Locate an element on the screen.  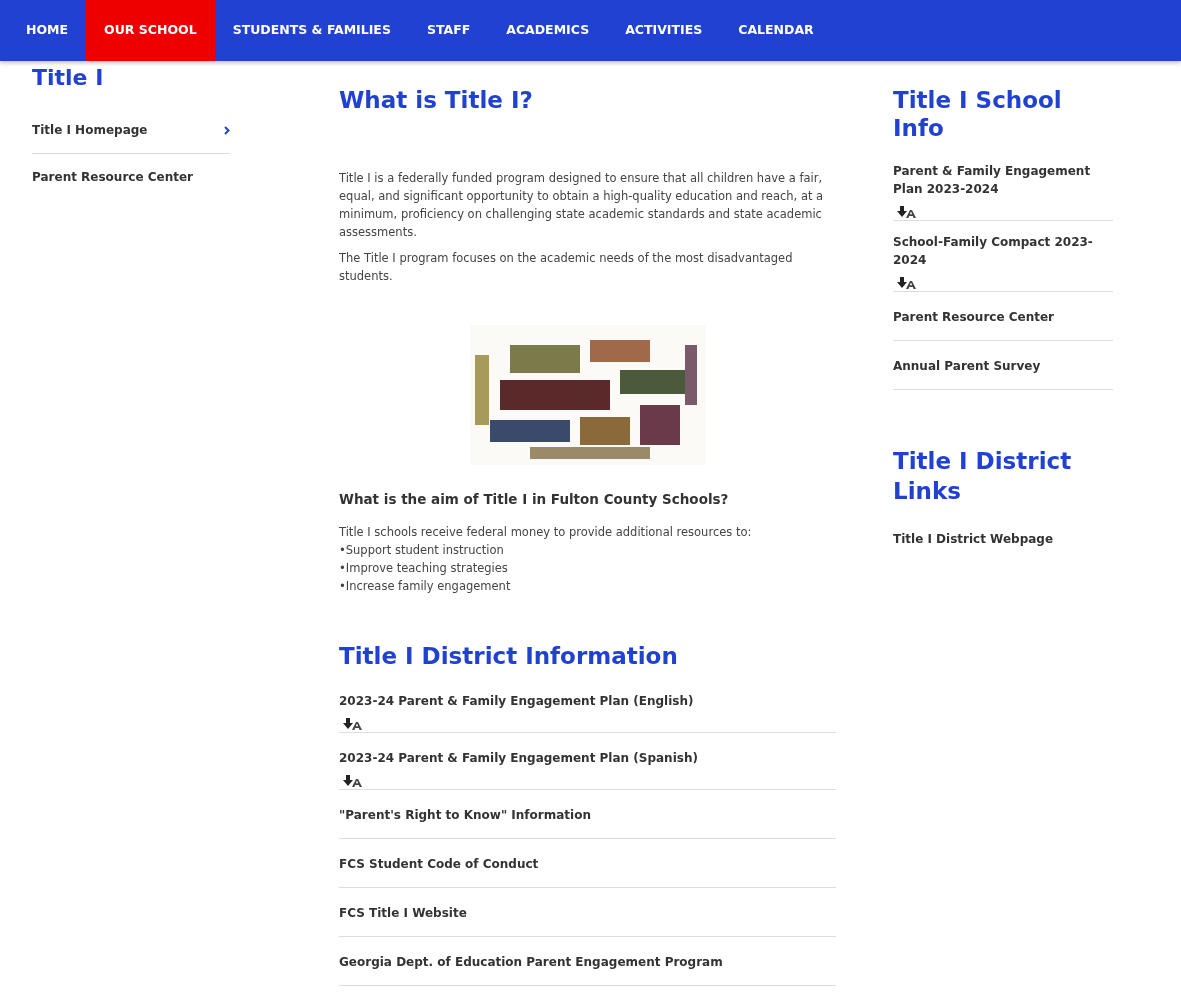
document-link: Annual Parent Survey is located at coordinates (967, 373).